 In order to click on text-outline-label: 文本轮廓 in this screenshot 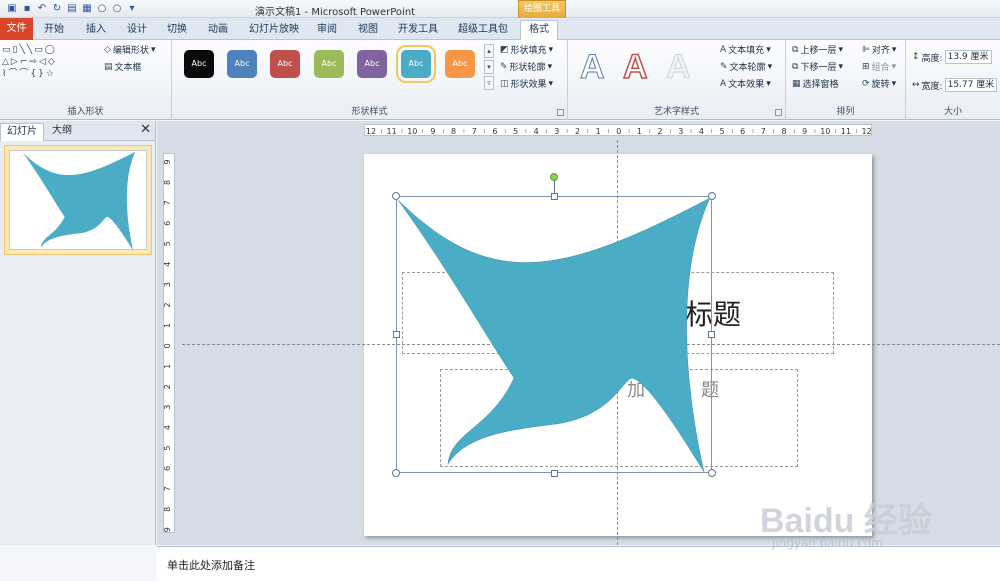, I will do `click(747, 68)`.